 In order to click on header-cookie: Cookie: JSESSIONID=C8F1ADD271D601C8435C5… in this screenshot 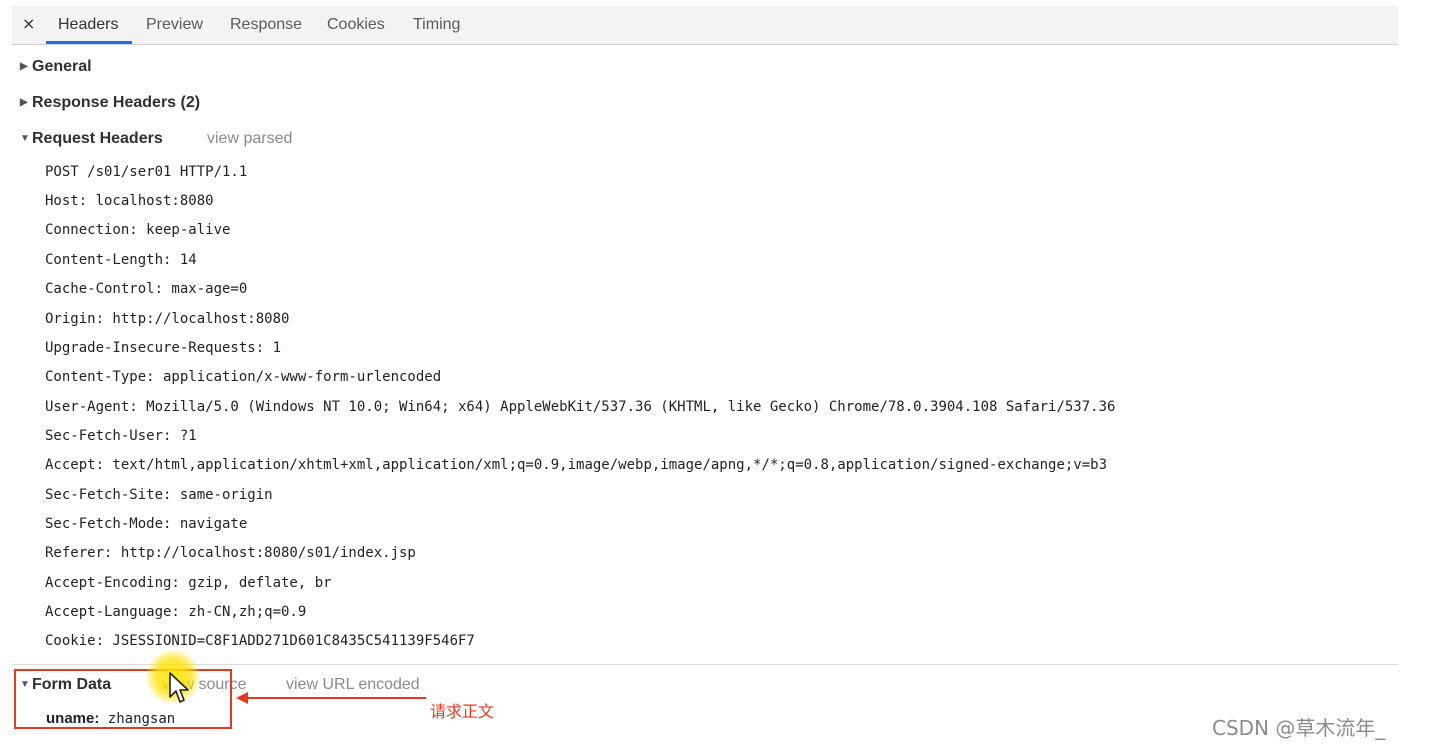, I will do `click(260, 641)`.